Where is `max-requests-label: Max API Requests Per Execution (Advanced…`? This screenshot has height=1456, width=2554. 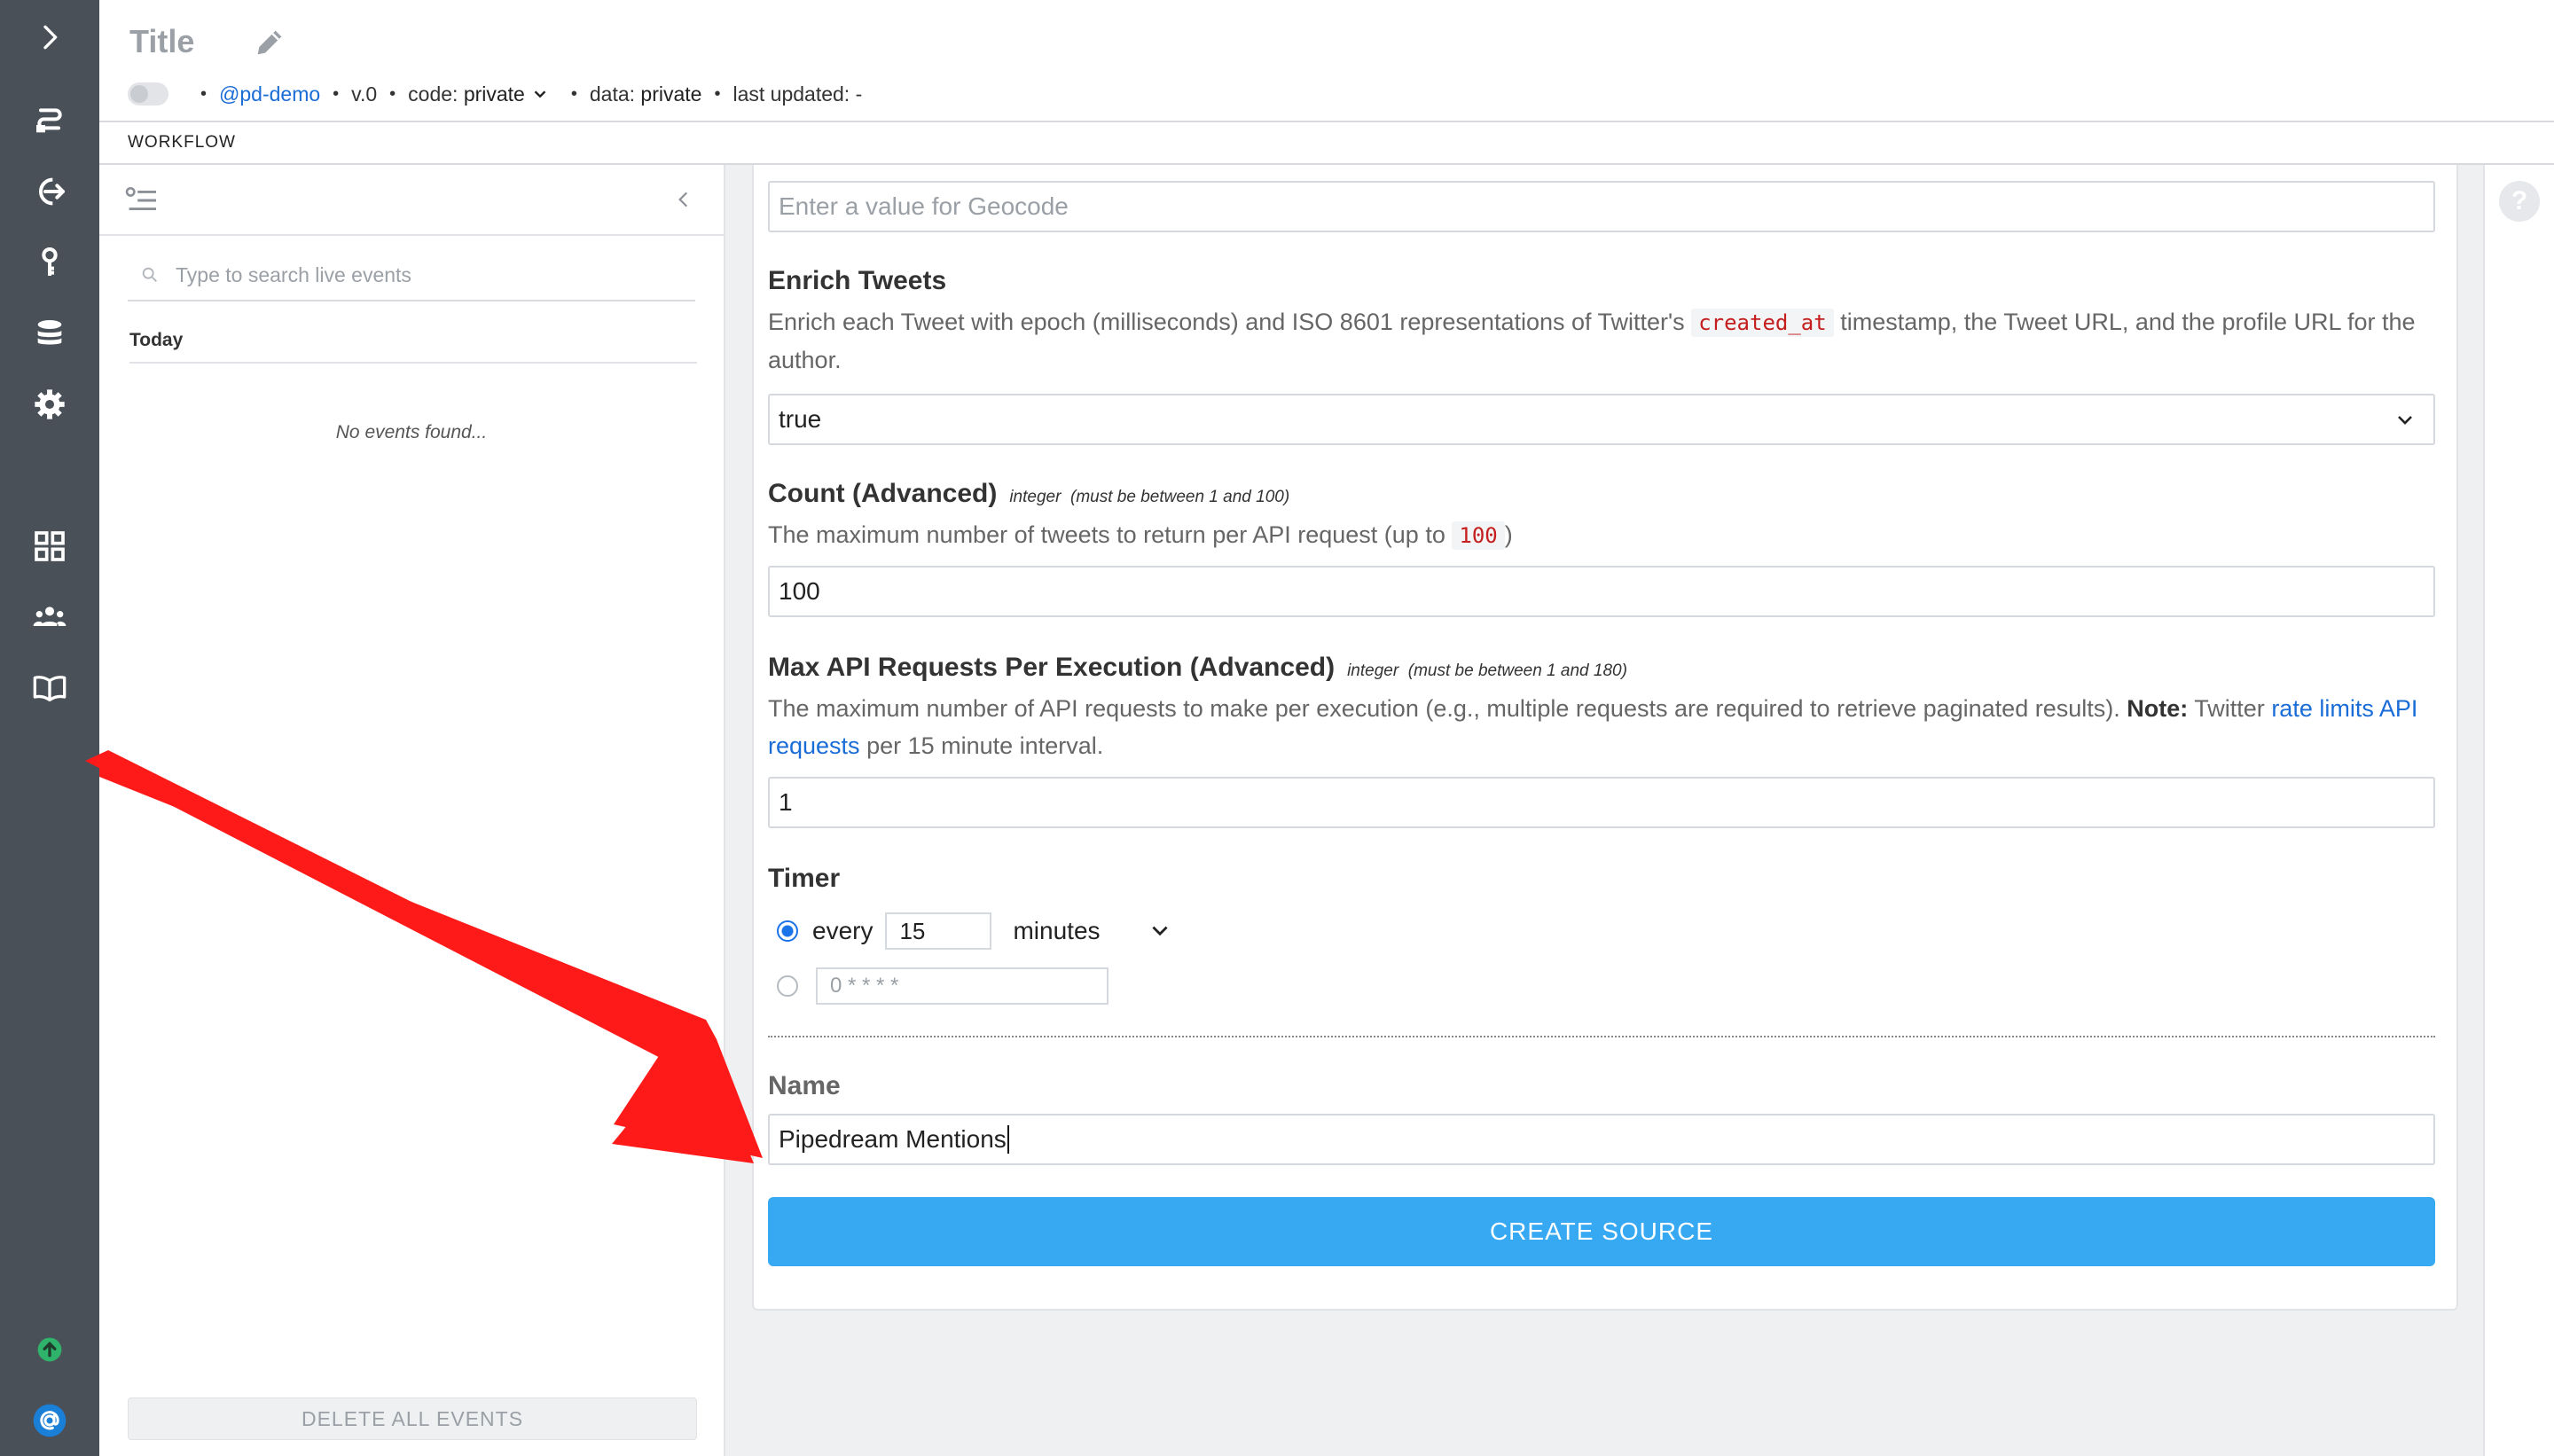 max-requests-label: Max API Requests Per Execution (Advanced… is located at coordinates (1197, 668).